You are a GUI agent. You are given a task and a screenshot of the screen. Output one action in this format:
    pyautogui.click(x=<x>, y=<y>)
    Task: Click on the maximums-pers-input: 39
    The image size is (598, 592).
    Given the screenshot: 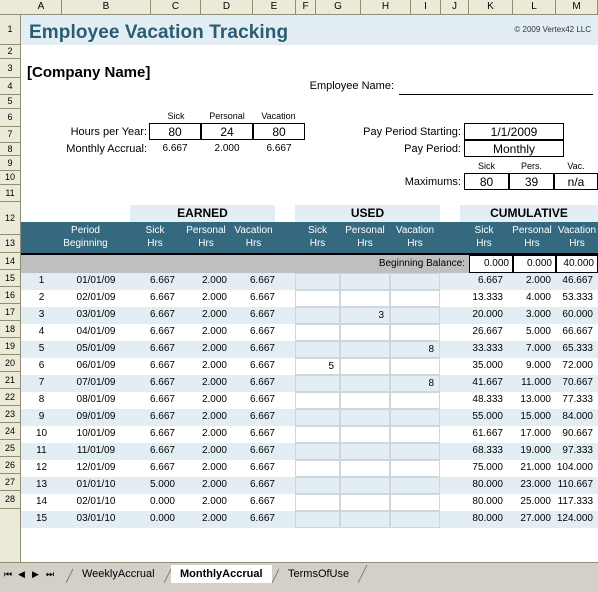 What is the action you would take?
    pyautogui.click(x=531, y=181)
    